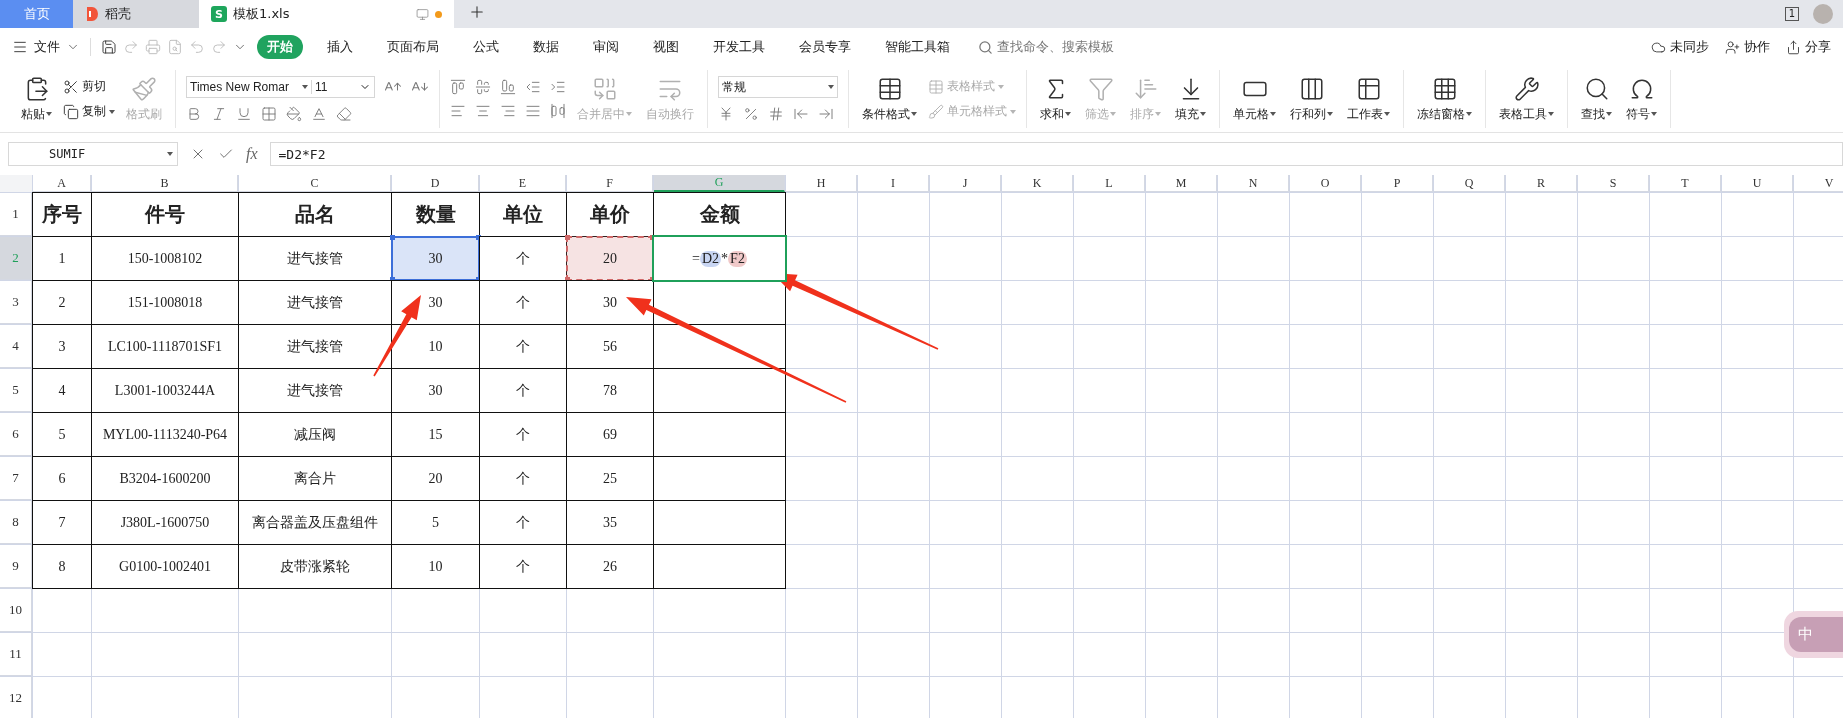 Image resolution: width=1843 pixels, height=718 pixels. What do you see at coordinates (294, 114) in the screenshot?
I see `fill-color-icon` at bounding box center [294, 114].